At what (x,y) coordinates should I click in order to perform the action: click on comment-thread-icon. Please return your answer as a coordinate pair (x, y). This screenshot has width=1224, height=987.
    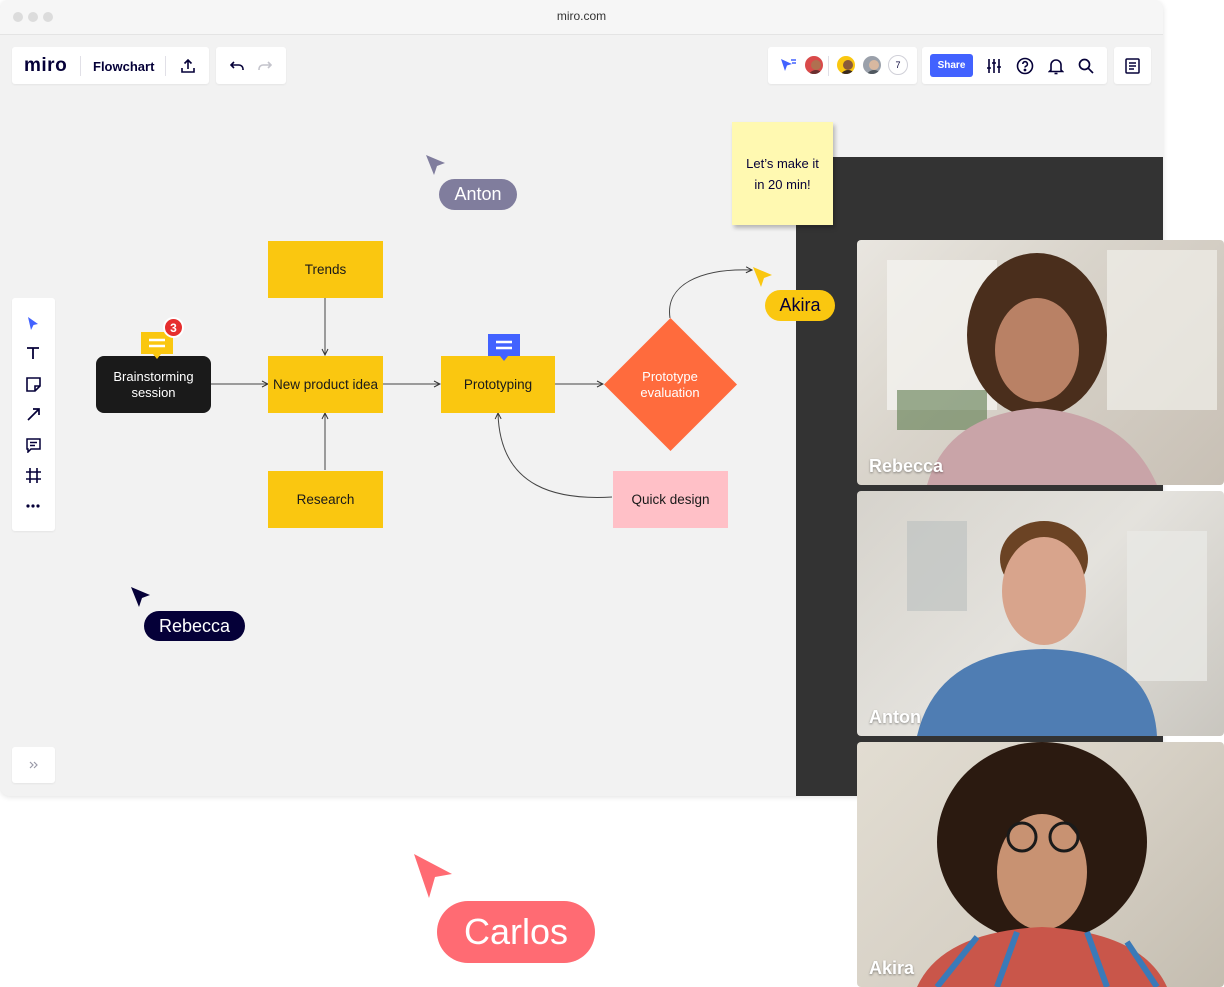
    Looking at the image, I should click on (504, 348).